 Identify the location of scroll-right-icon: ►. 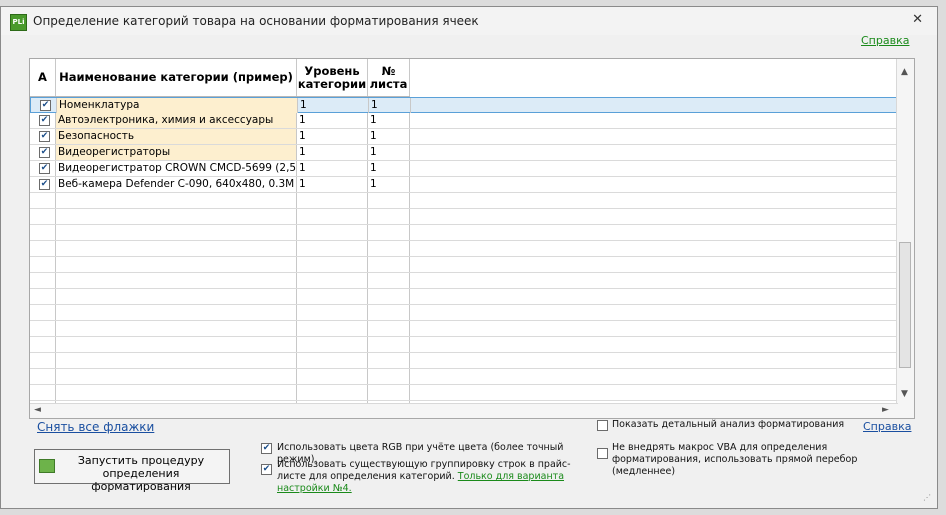
(885, 410).